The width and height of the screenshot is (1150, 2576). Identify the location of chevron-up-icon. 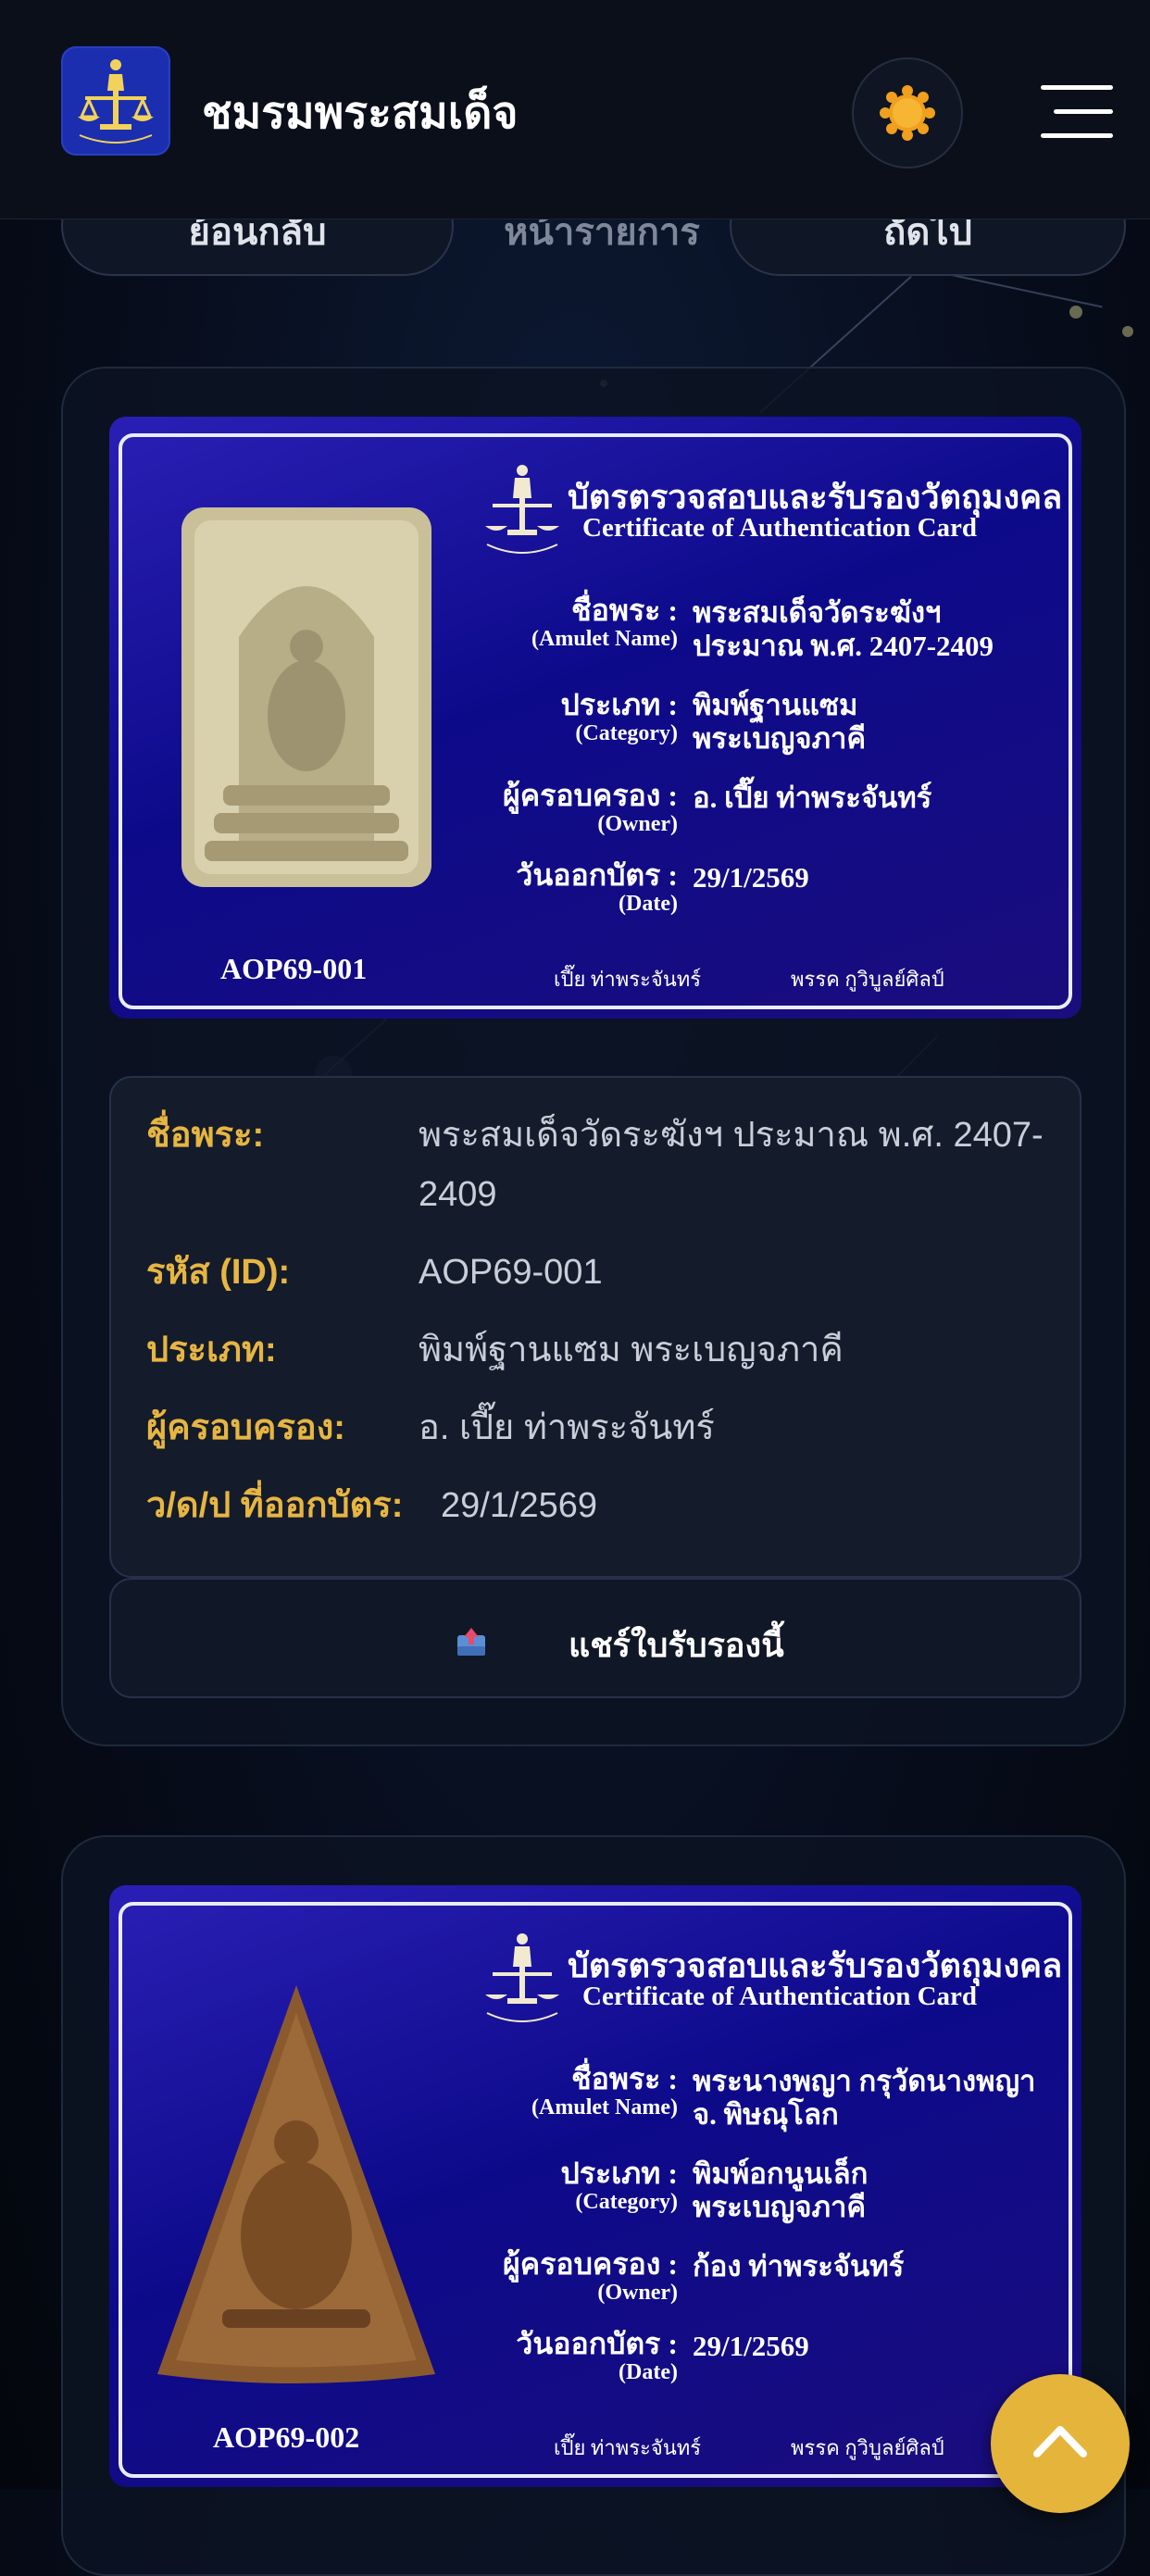
(1060, 2442).